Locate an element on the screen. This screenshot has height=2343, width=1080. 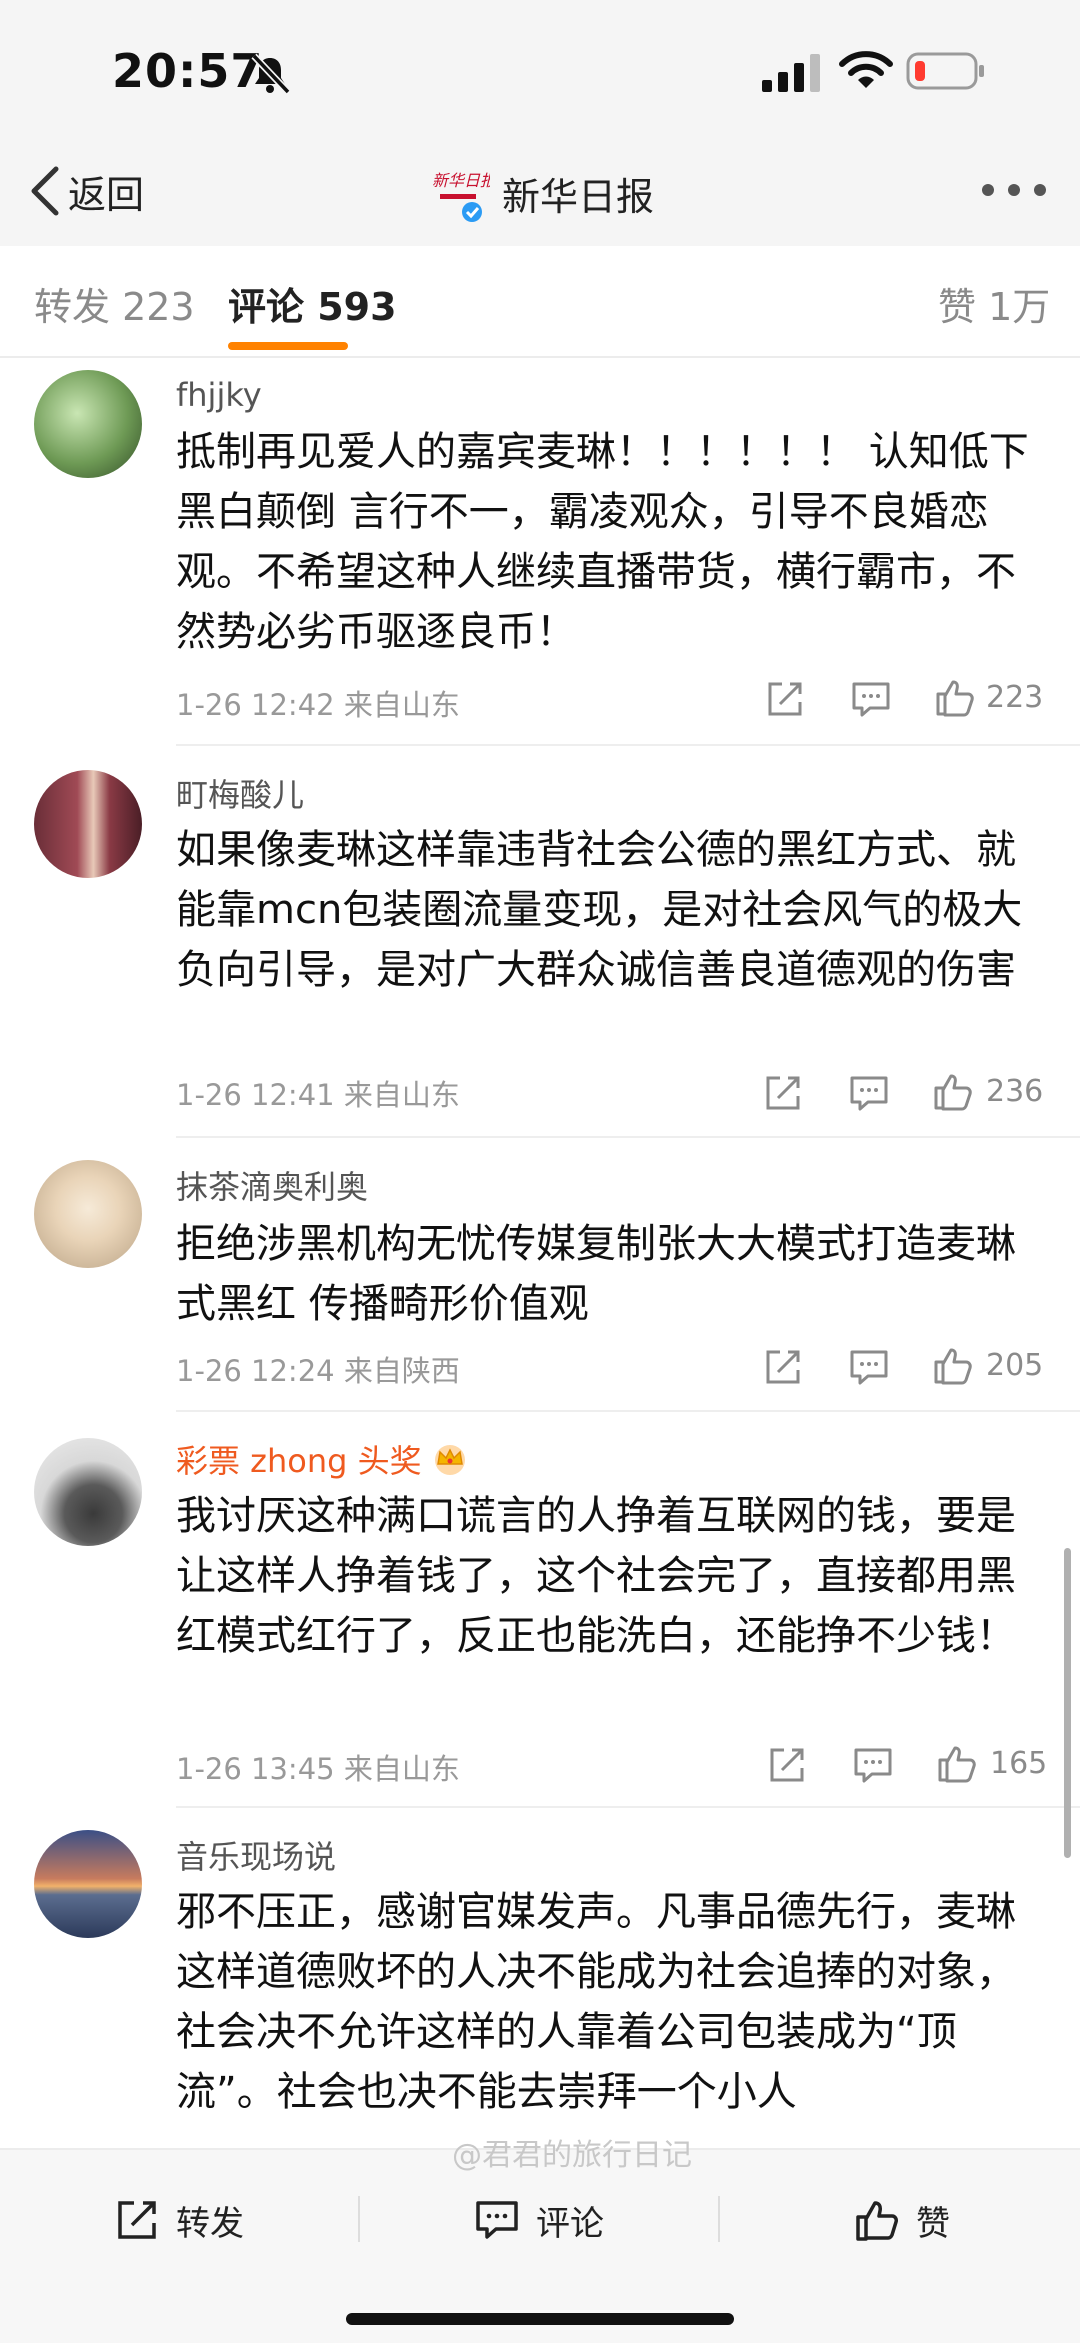
signal-icon is located at coordinates (791, 73).